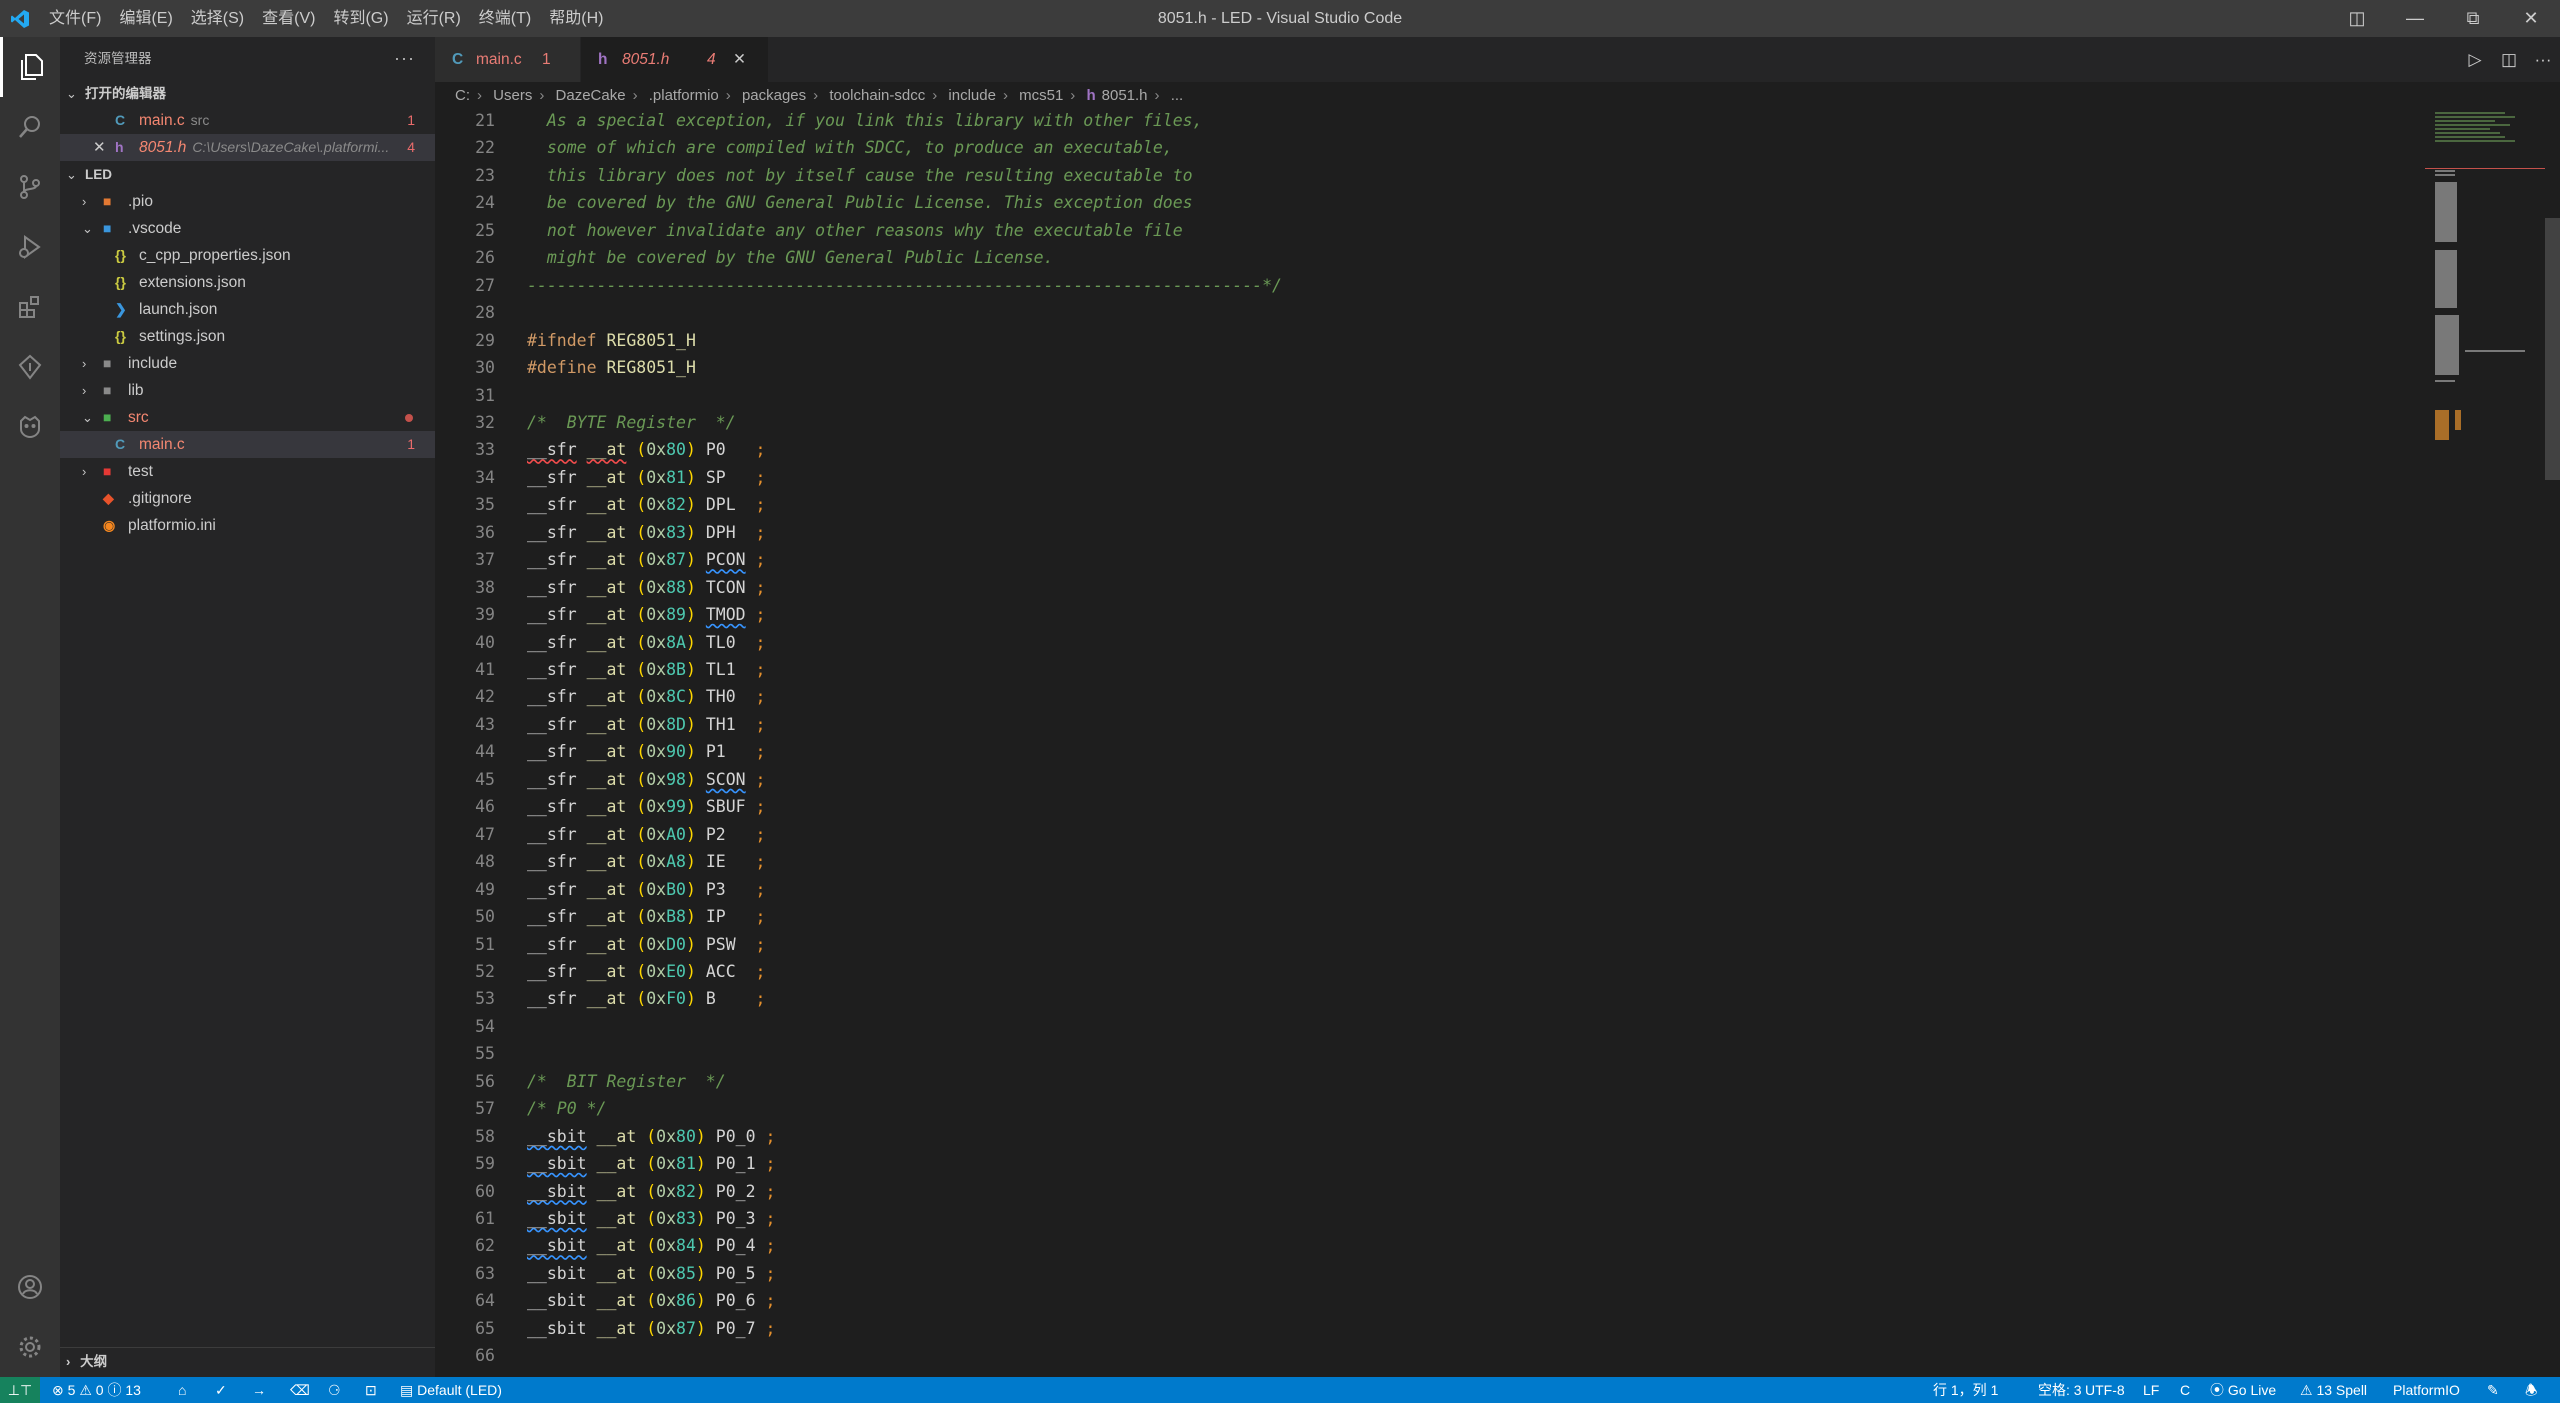 This screenshot has height=1403, width=2560. Describe the element at coordinates (626, 1081) in the screenshot. I see `code-line: /* BIT Register */` at that location.